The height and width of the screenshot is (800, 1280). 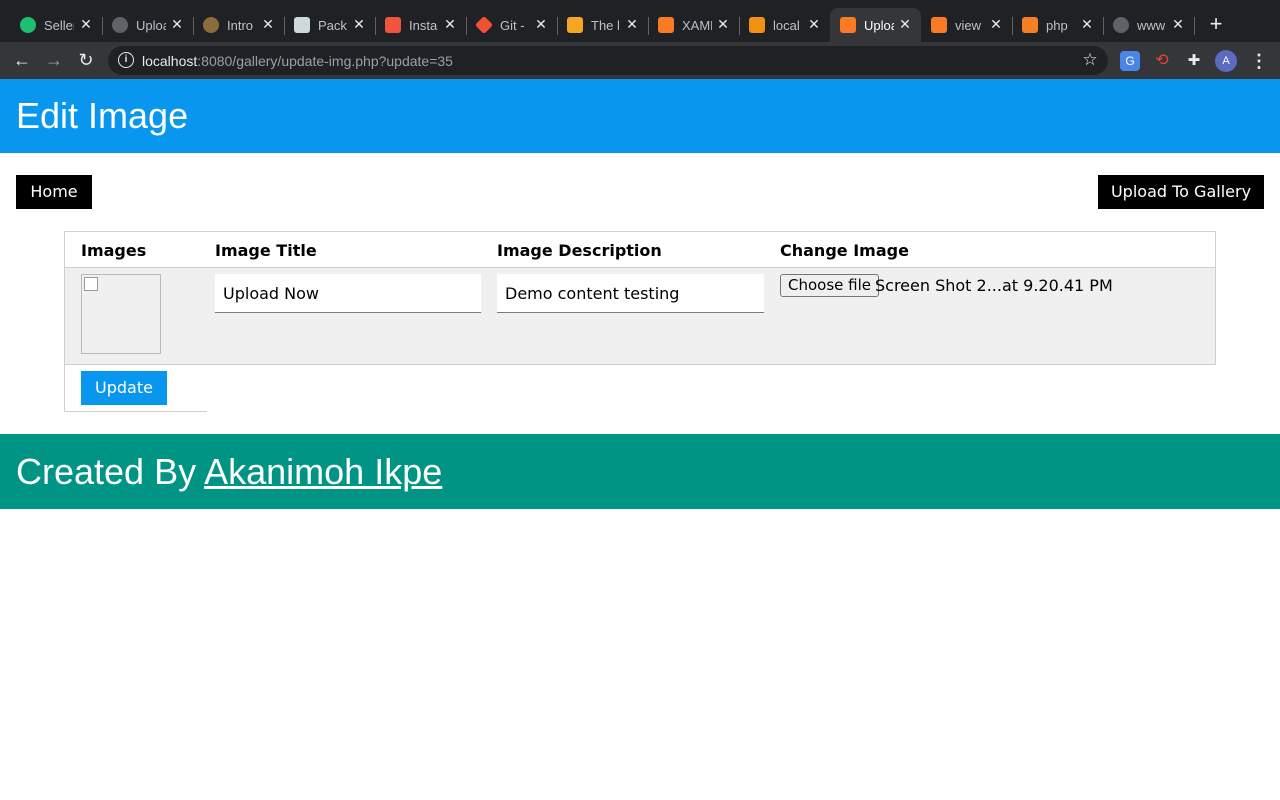 I want to click on browser-tab: XAMPP ✕, so click(x=694, y=25).